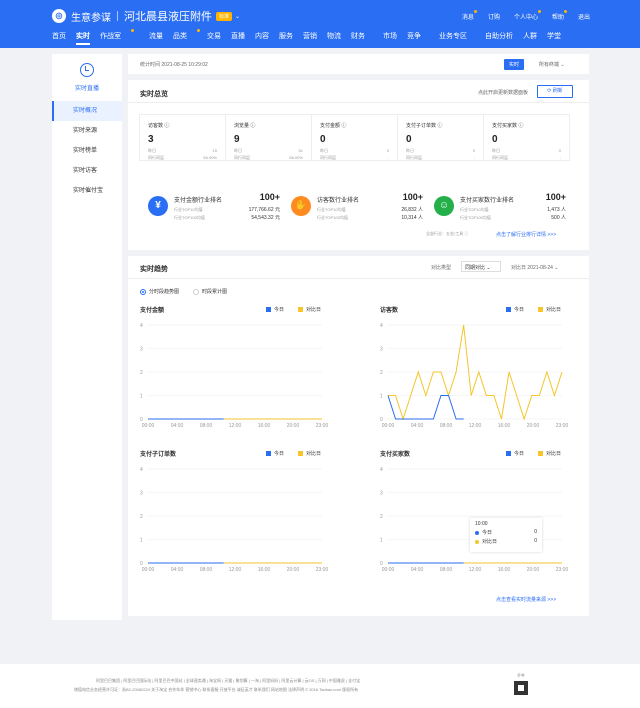 The height and width of the screenshot is (708, 640). Describe the element at coordinates (499, 36) in the screenshot. I see `nav-self-analysis: 自助分析` at that location.